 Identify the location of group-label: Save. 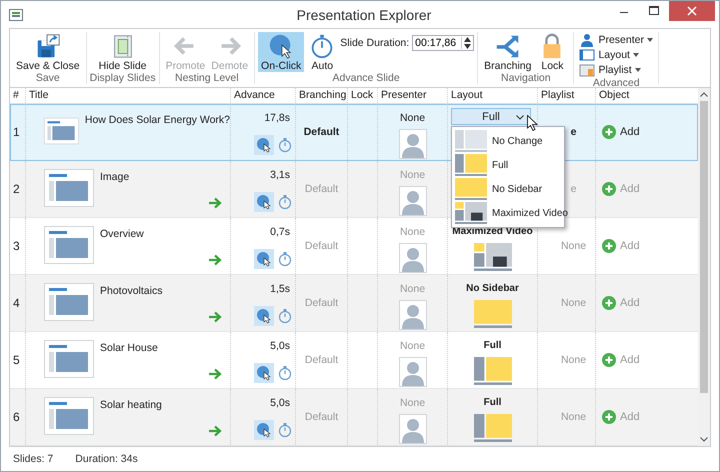
(48, 78).